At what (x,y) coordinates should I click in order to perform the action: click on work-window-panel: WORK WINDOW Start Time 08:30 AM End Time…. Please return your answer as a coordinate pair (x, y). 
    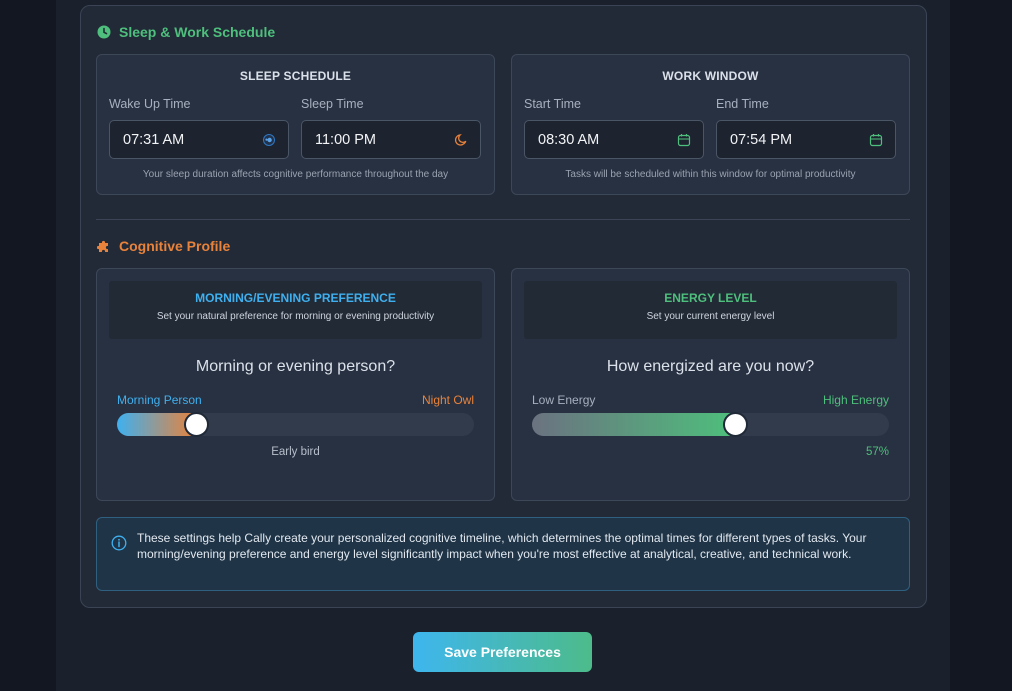
    Looking at the image, I should click on (710, 124).